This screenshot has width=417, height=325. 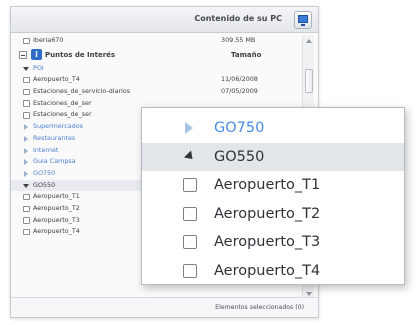 What do you see at coordinates (303, 20) in the screenshot?
I see `computer-icon` at bounding box center [303, 20].